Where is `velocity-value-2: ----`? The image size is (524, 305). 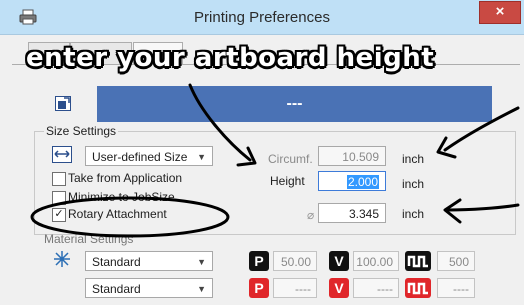 velocity-value-2: ---- is located at coordinates (376, 288).